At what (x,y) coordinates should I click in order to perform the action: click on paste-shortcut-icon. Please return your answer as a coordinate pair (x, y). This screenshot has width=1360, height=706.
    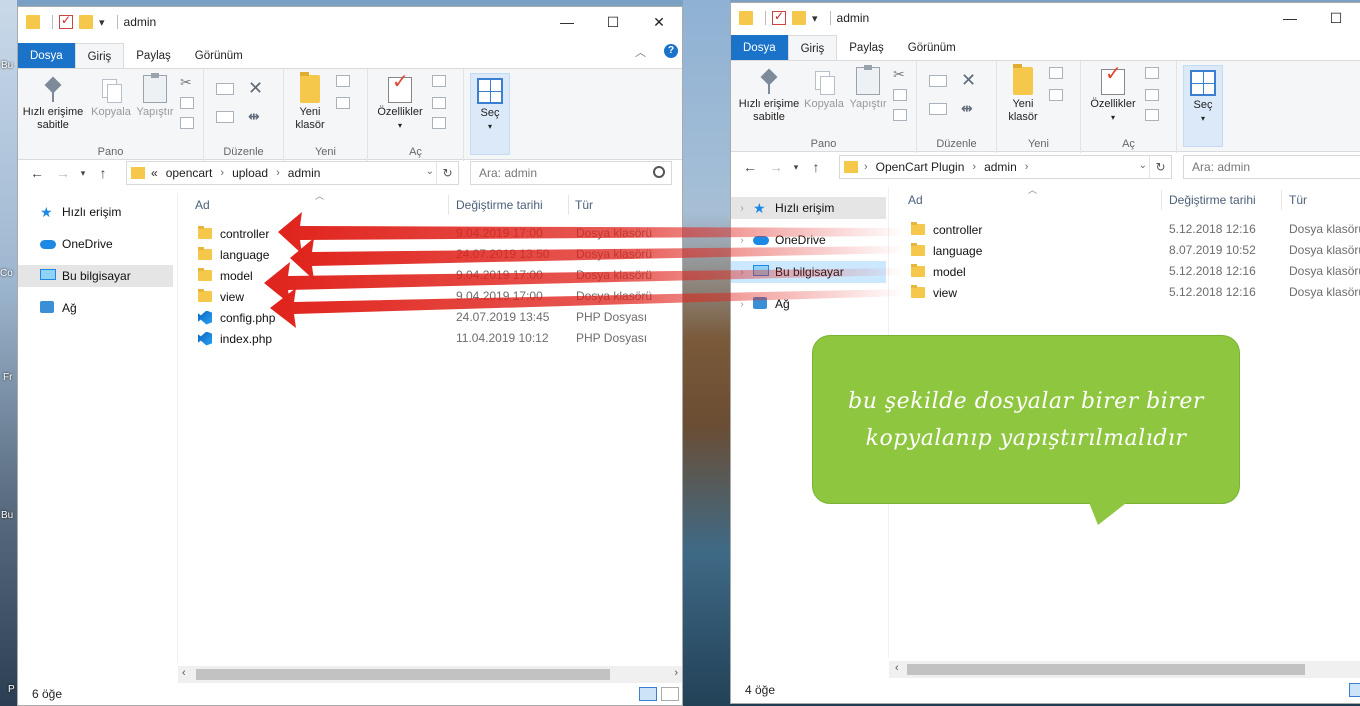
    Looking at the image, I should click on (187, 123).